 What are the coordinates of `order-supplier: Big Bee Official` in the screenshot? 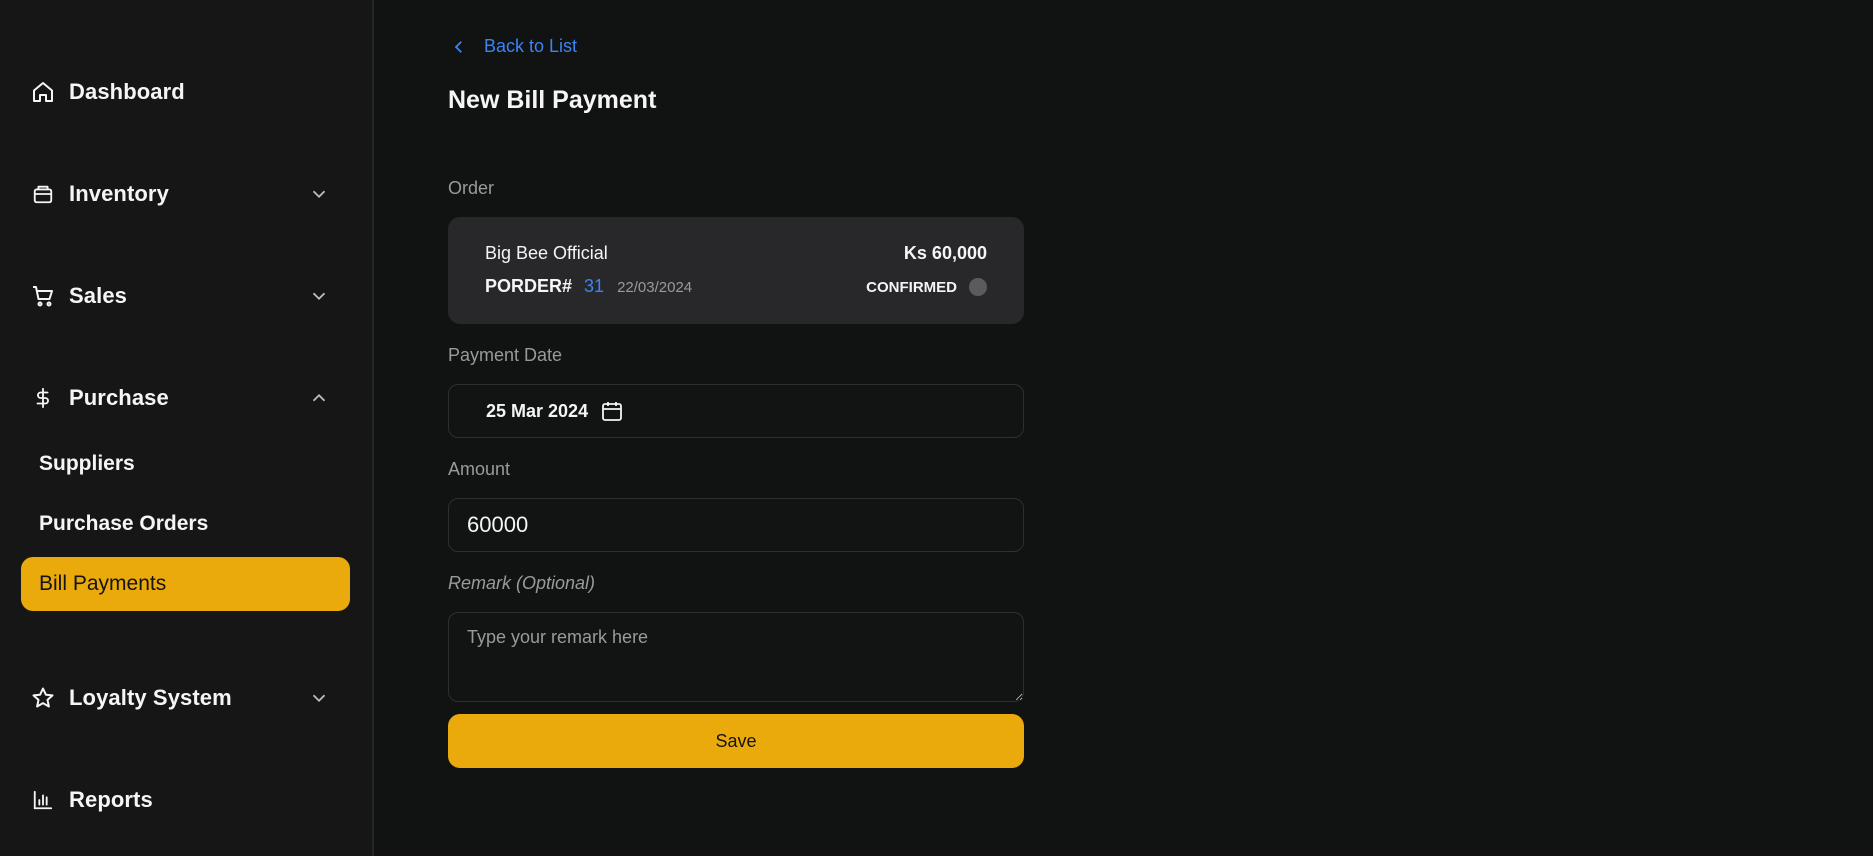 It's located at (546, 253).